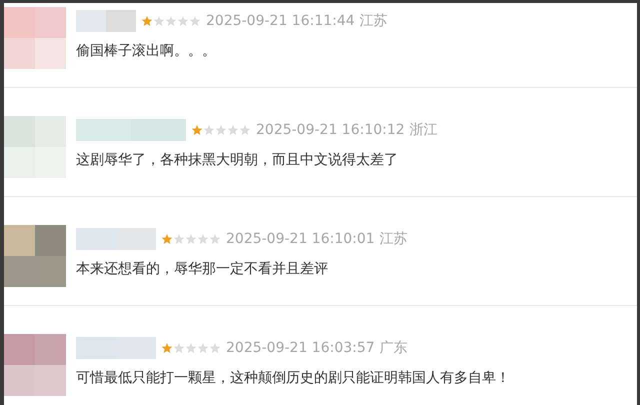  Describe the element at coordinates (424, 130) in the screenshot. I see `comment-location: 浙江` at that location.